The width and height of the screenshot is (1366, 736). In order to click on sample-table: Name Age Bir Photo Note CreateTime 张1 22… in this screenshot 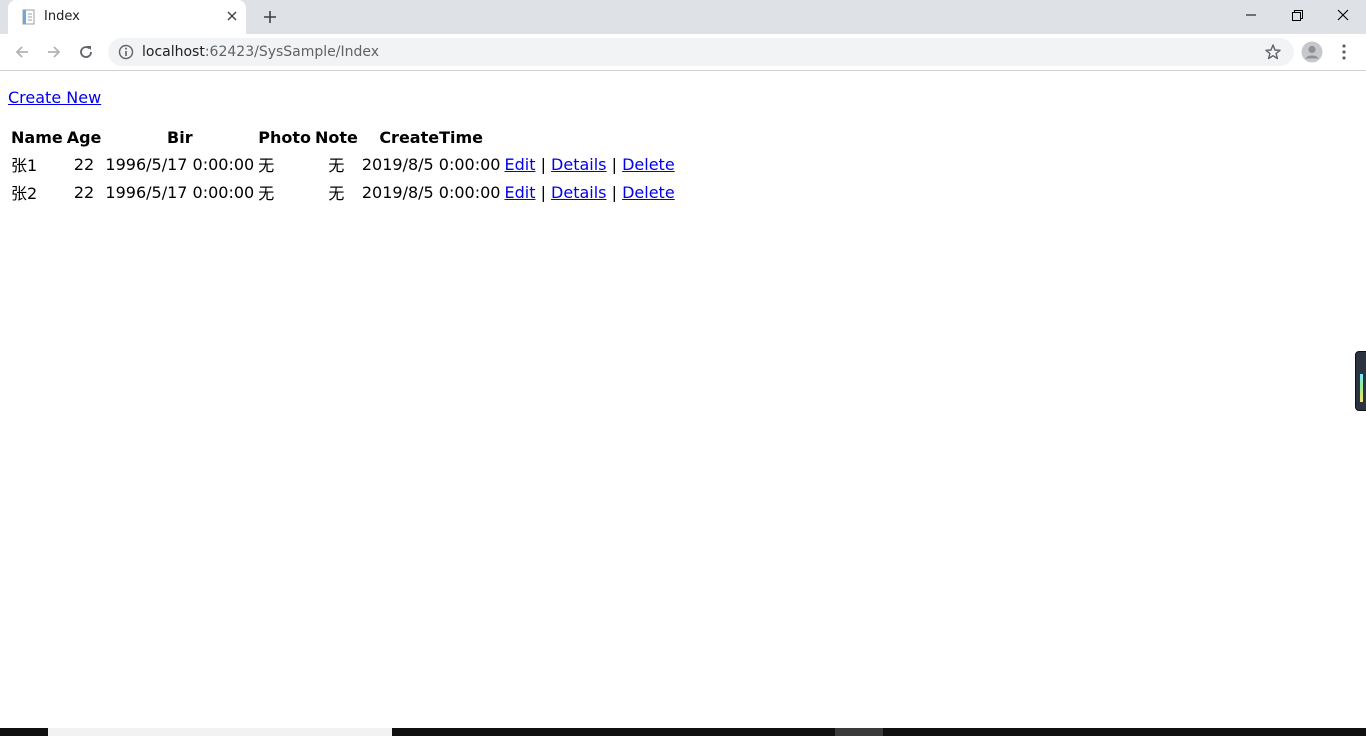, I will do `click(343, 165)`.